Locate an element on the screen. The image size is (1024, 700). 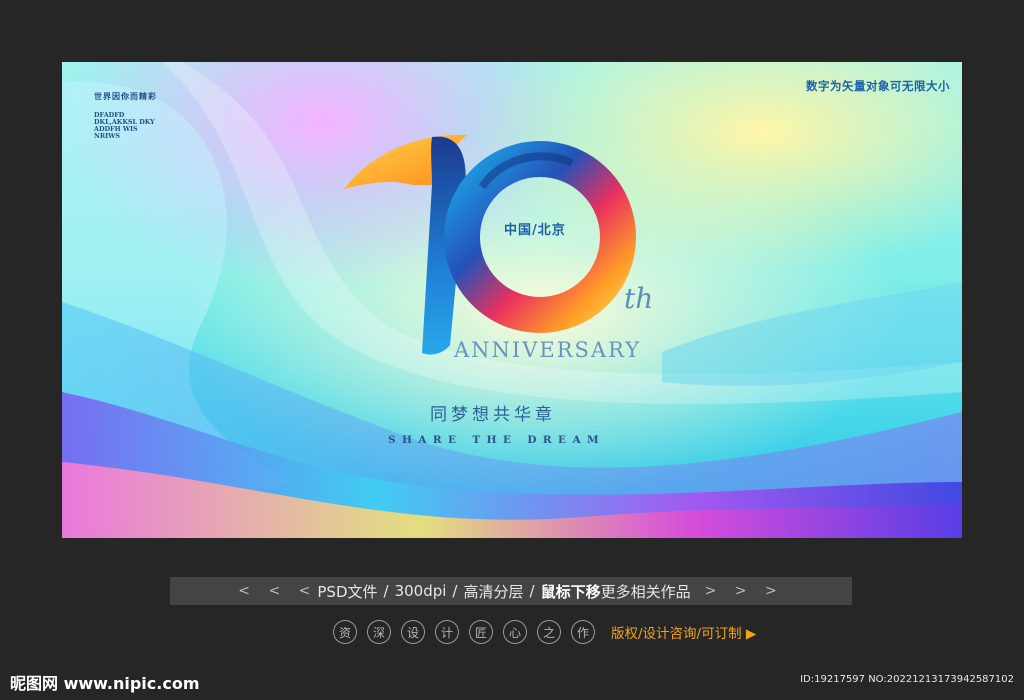
badge-char: 深 is located at coordinates (379, 632).